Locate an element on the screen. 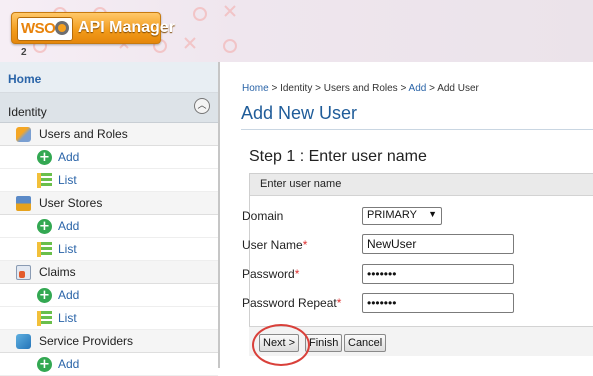  username-label: User Name* is located at coordinates (274, 245).